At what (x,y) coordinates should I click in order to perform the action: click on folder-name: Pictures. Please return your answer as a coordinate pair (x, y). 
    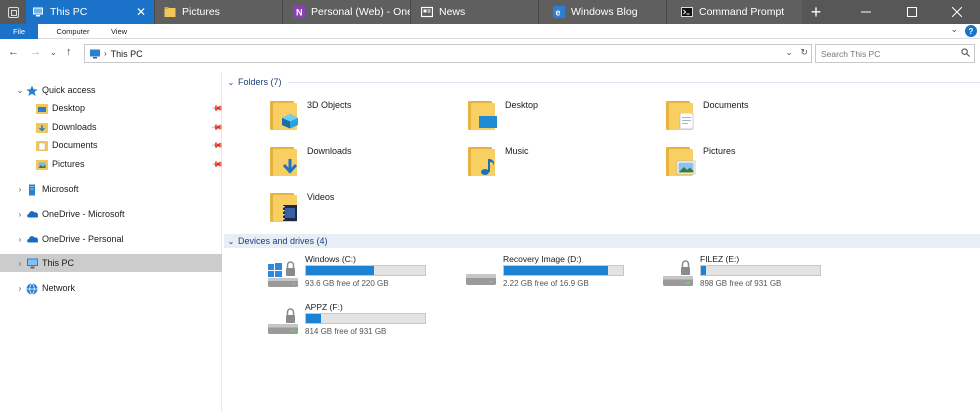
    Looking at the image, I should click on (719, 151).